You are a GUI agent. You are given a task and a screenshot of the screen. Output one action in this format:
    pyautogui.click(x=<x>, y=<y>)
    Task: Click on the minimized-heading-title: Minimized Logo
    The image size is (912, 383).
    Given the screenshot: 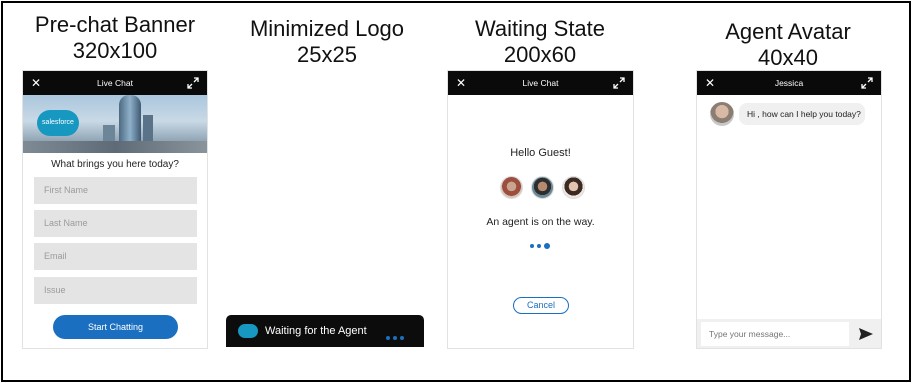 What is the action you would take?
    pyautogui.click(x=327, y=28)
    